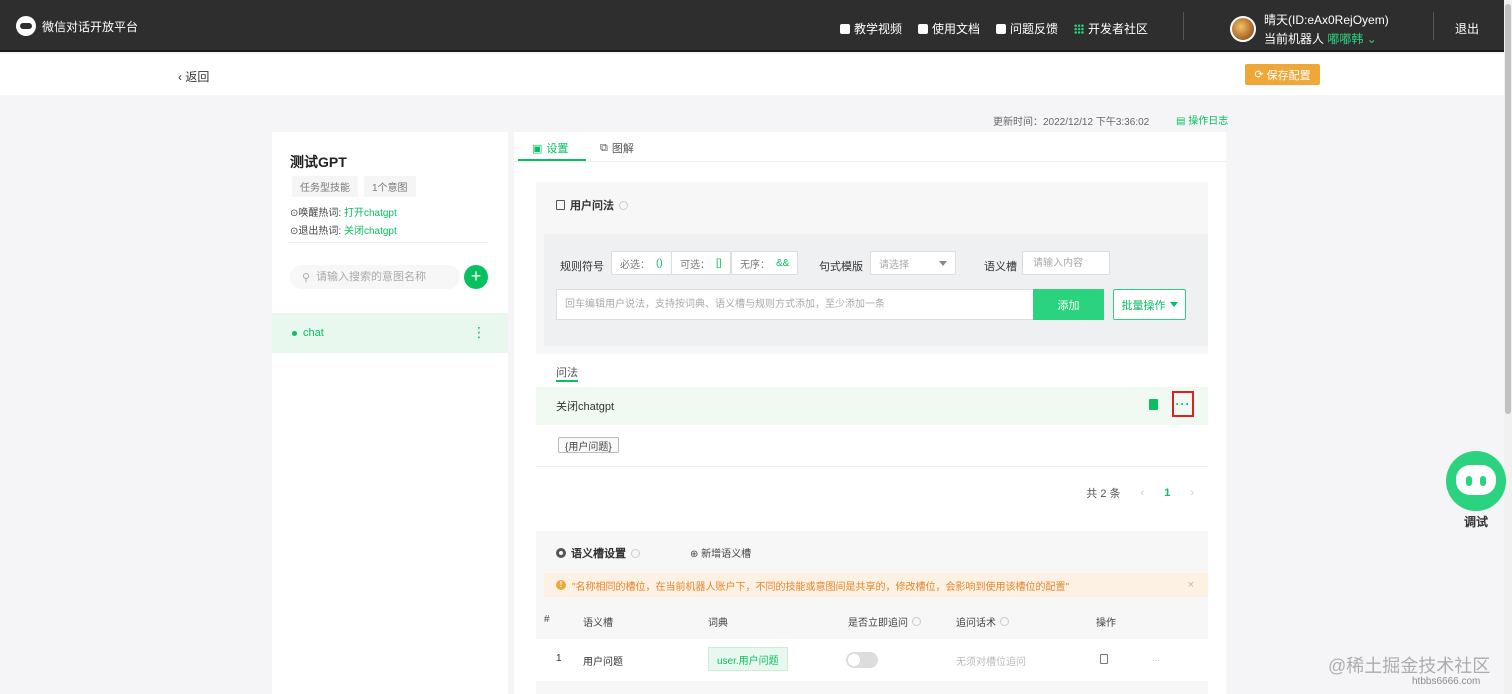 The image size is (1512, 694). What do you see at coordinates (547, 619) in the screenshot?
I see `col-index: #` at bounding box center [547, 619].